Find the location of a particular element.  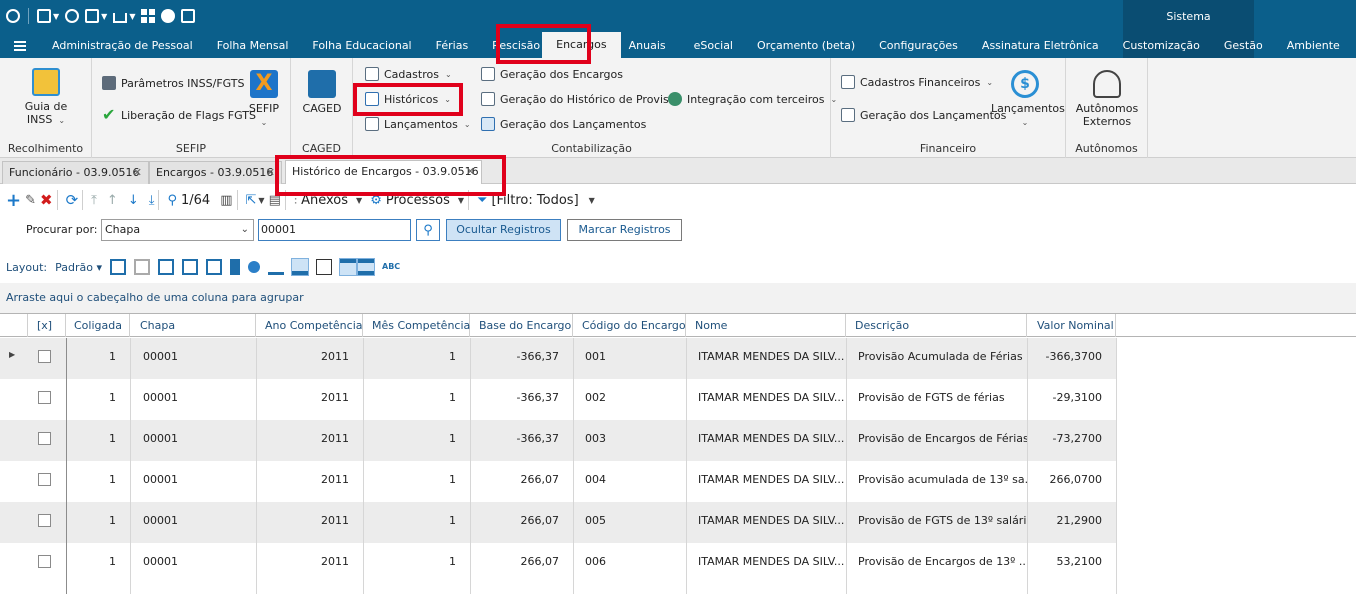

last-record-icon: ⤓ is located at coordinates (152, 200).